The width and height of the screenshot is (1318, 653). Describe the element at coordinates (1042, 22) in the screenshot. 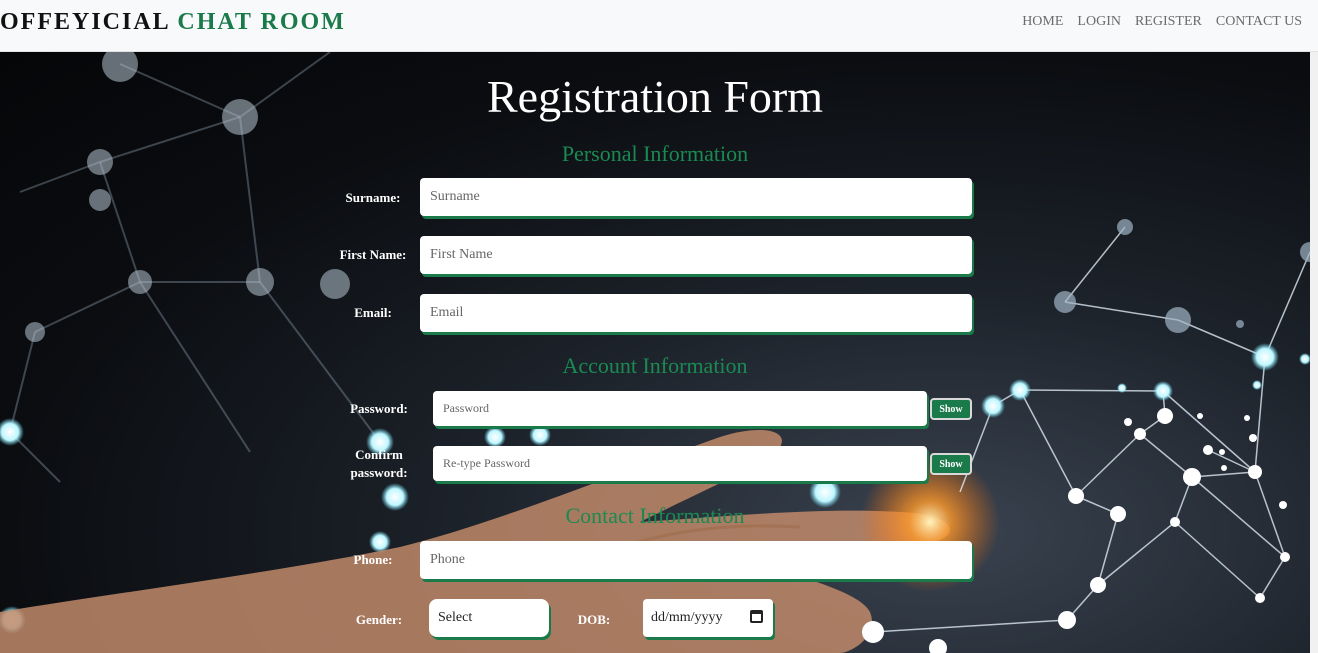

I see `nav-link-home: HOME` at that location.